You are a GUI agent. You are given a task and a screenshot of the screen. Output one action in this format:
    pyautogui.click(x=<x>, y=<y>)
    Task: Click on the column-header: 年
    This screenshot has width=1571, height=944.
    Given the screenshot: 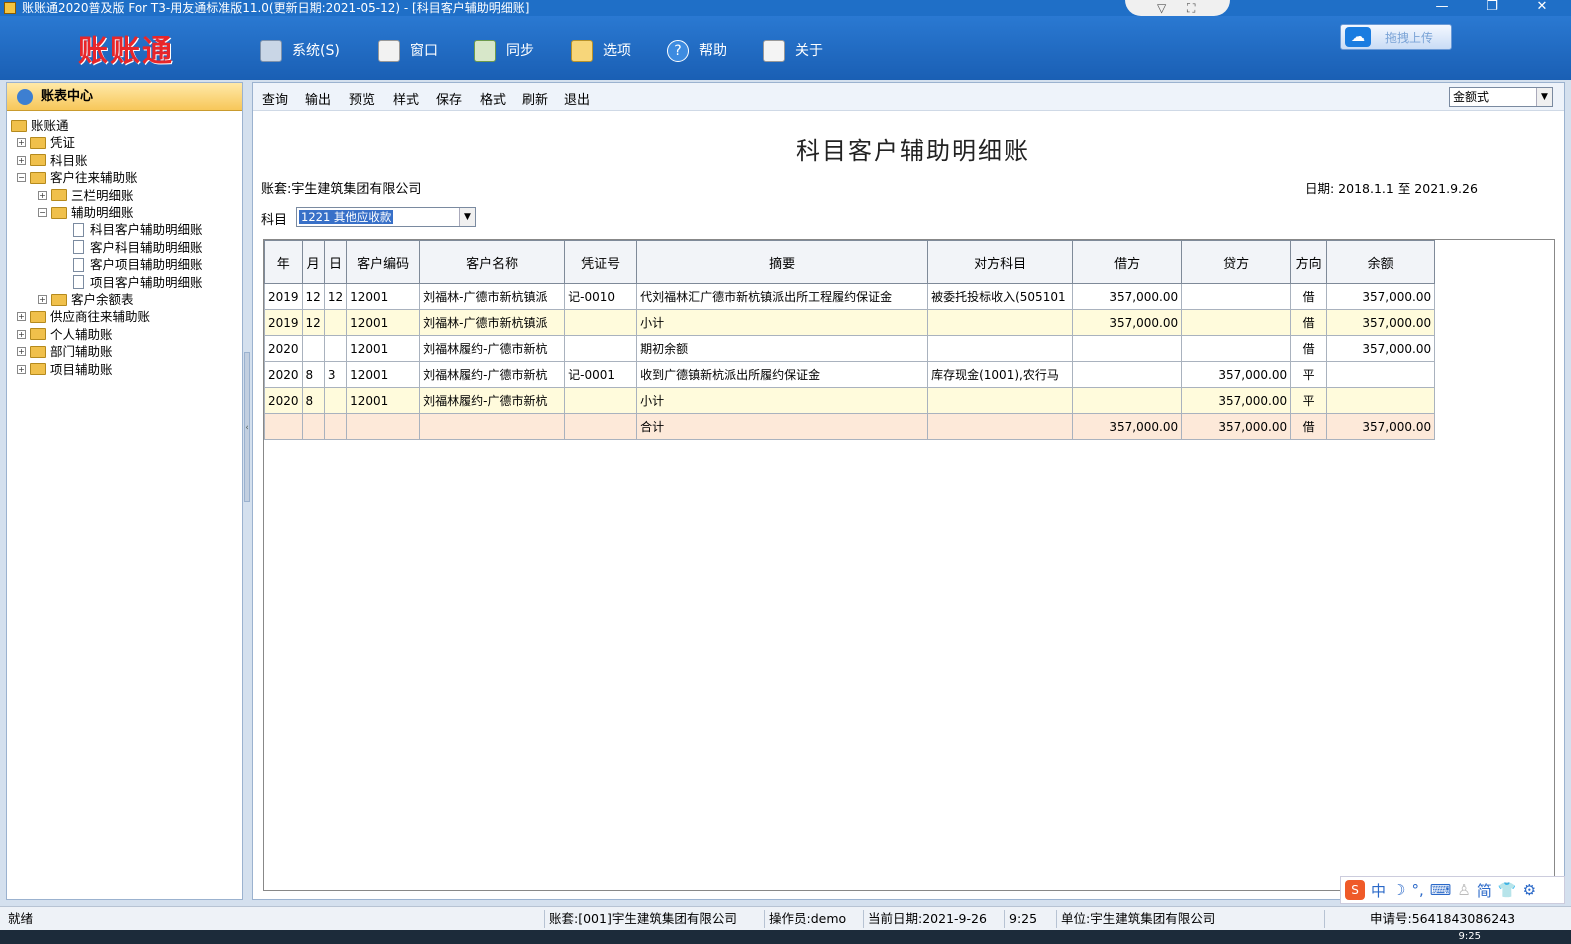 What is the action you would take?
    pyautogui.click(x=283, y=262)
    